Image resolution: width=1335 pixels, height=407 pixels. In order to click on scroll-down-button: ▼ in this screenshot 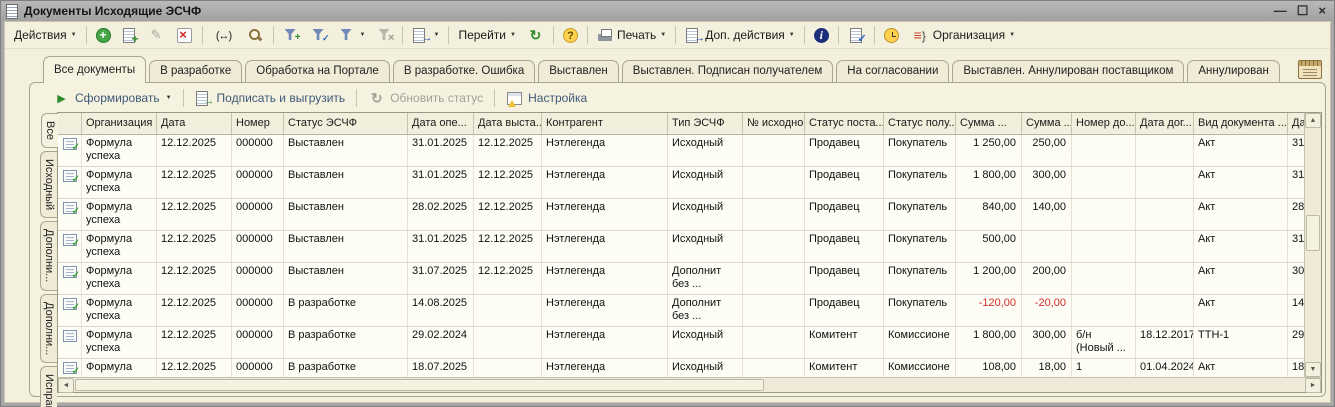, I will do `click(1313, 369)`.